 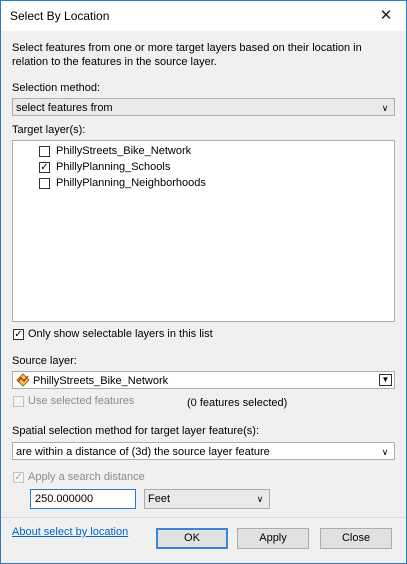 I want to click on apply-button: Apply, so click(x=273, y=538).